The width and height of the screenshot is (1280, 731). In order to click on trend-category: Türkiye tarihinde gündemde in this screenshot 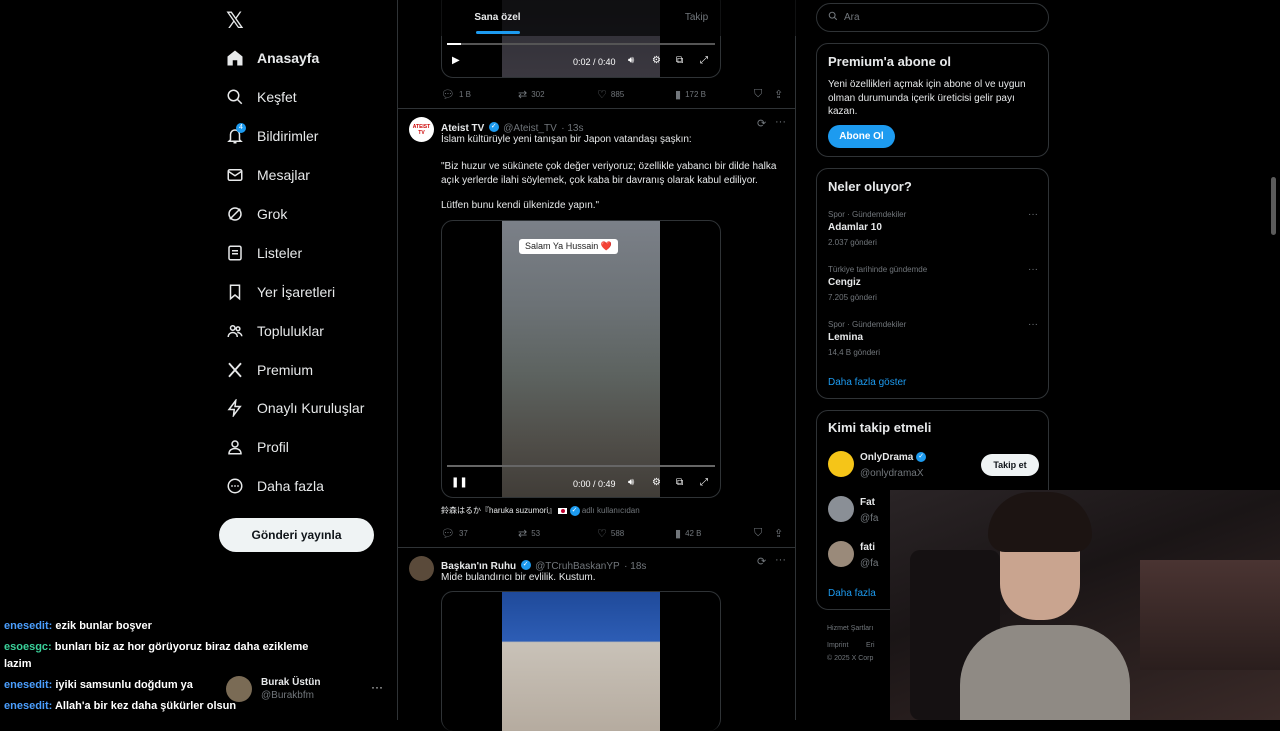, I will do `click(878, 269)`.